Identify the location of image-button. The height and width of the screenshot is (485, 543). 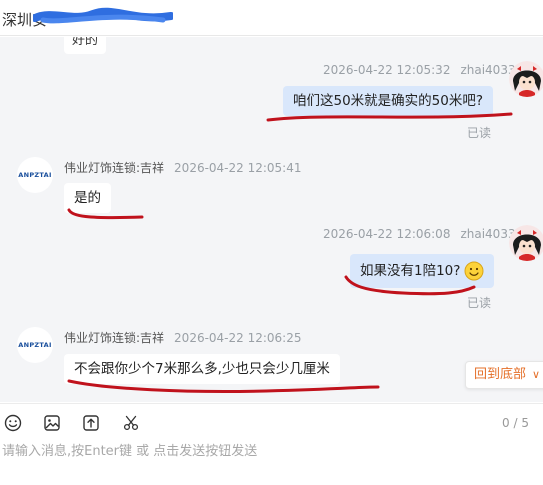
(52, 423).